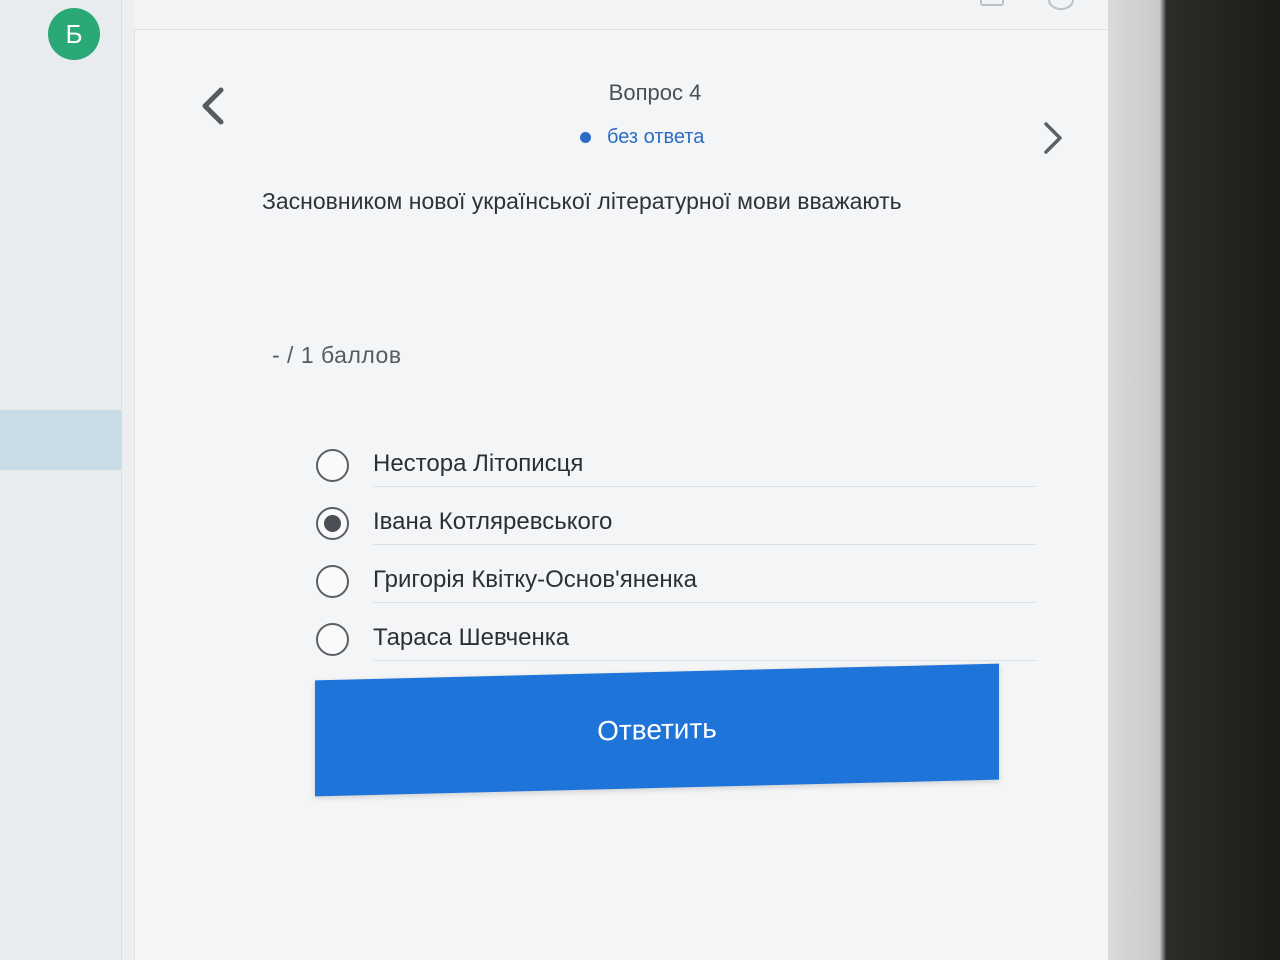  I want to click on answer-option-label: Нестора Літописця, so click(704, 465).